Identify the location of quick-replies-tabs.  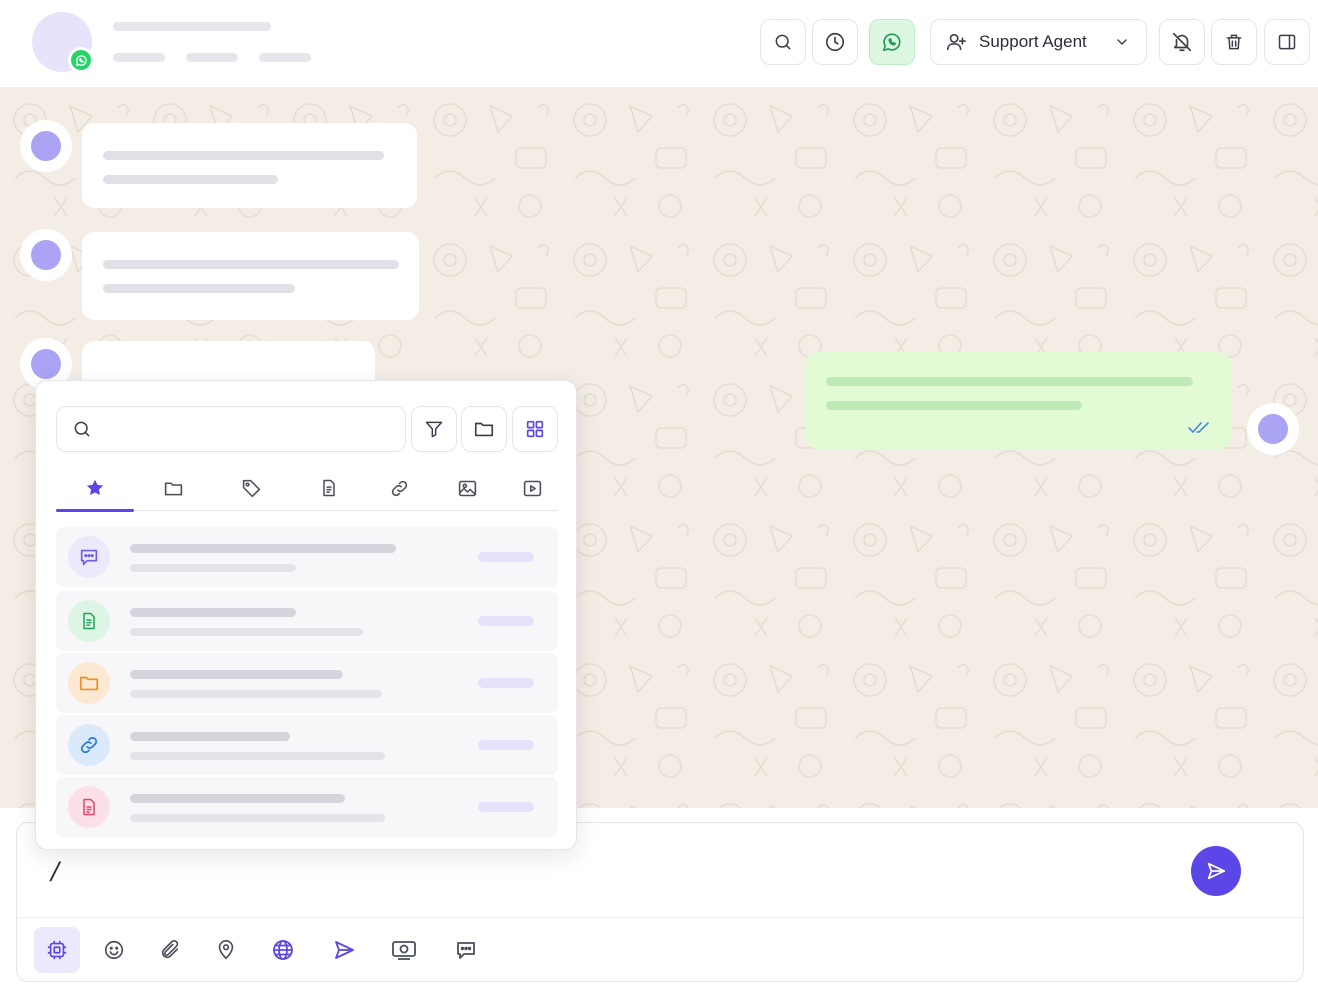
(307, 488).